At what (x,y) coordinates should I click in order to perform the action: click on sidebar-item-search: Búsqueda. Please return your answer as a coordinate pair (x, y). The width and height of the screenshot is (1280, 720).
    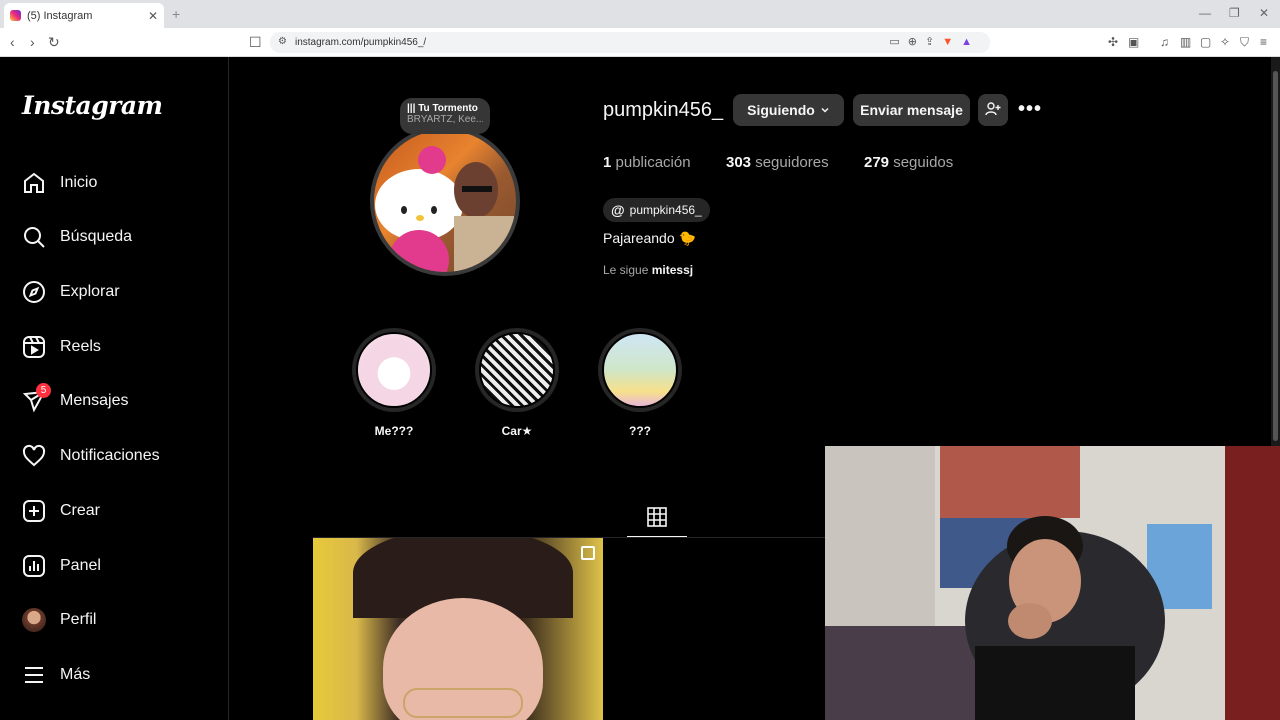
    Looking at the image, I should click on (77, 237).